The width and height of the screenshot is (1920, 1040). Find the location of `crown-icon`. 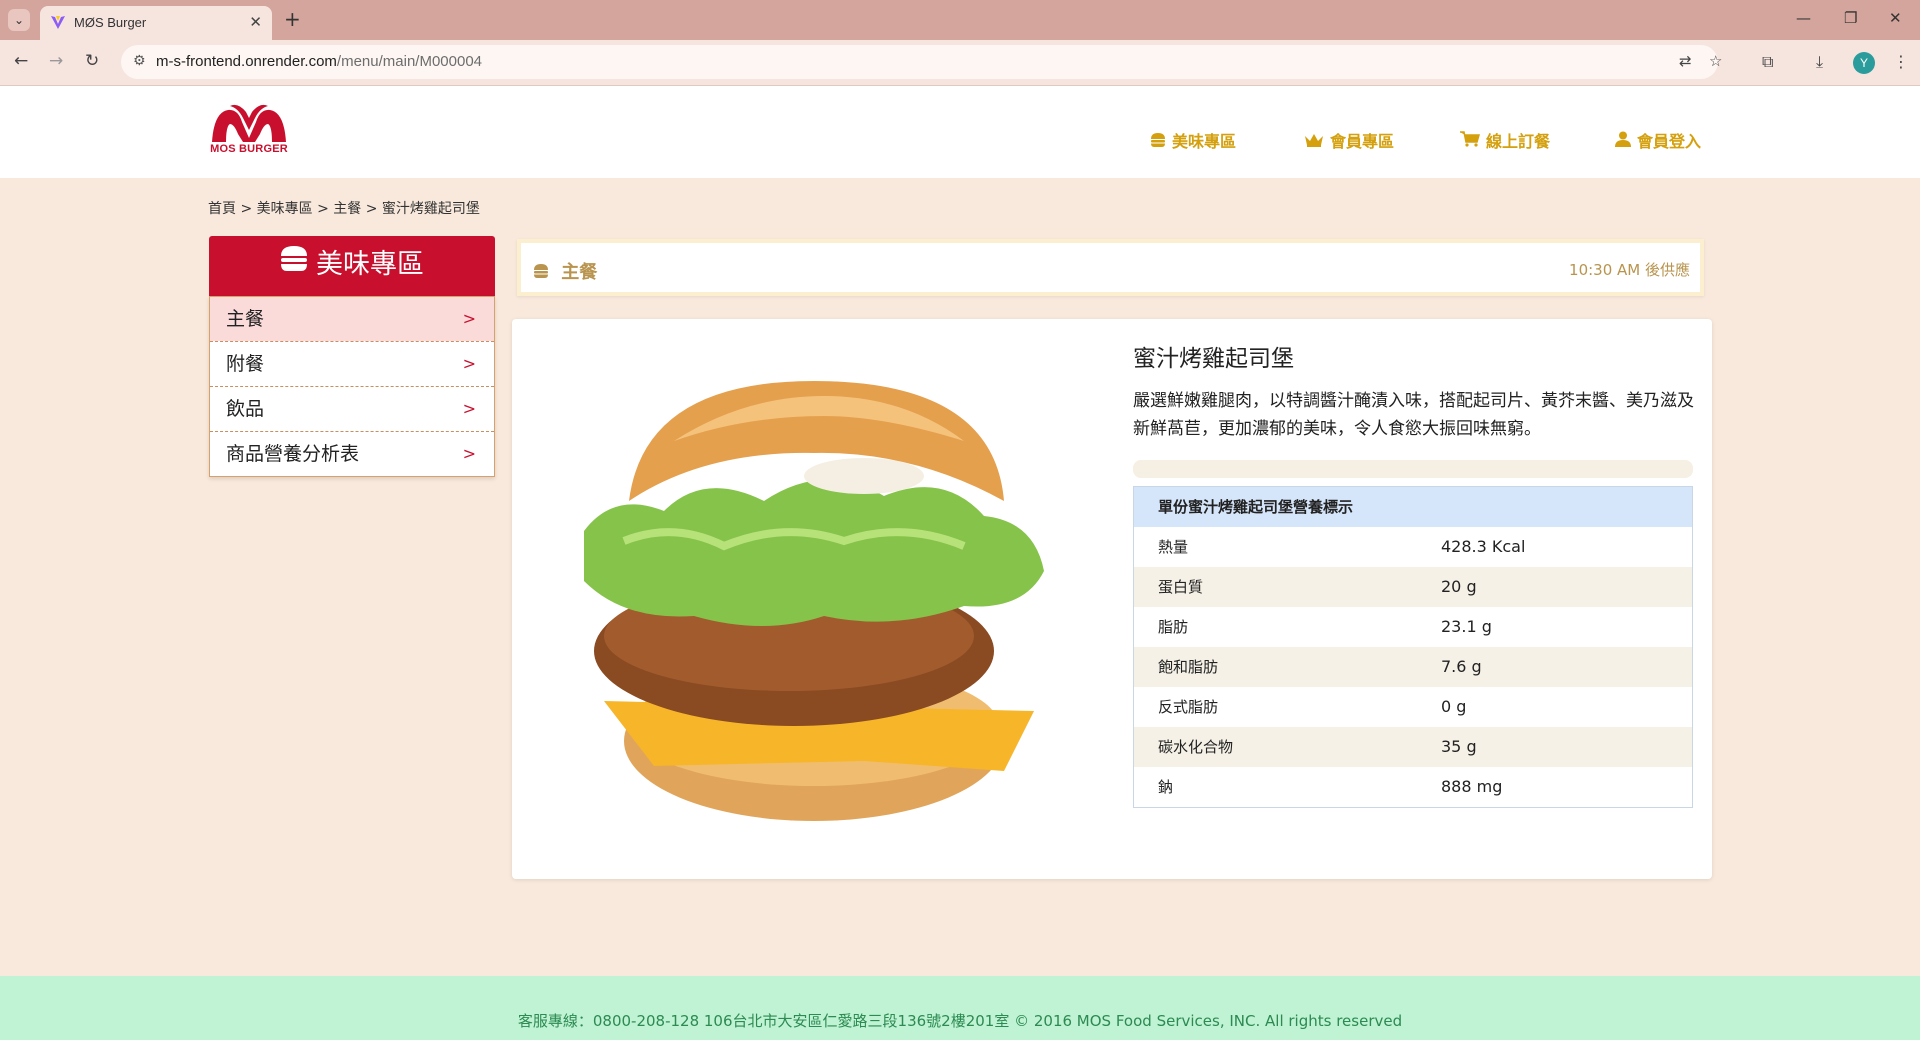

crown-icon is located at coordinates (1314, 141).